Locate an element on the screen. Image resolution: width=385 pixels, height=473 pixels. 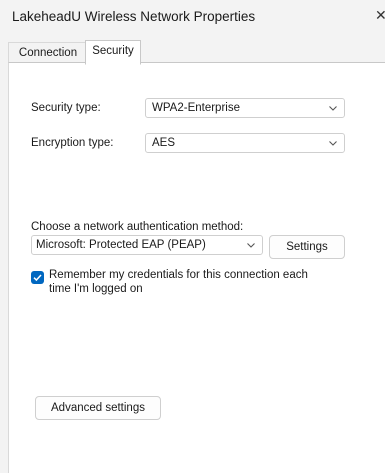
auth-method-value: Microsoft: Protected EAP (PEAP) is located at coordinates (121, 245).